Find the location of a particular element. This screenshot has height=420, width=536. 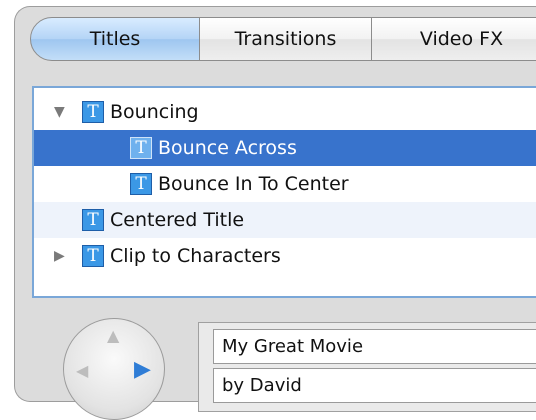

disclosure-triangle-expanded-icon: ▼ is located at coordinates (59, 112).